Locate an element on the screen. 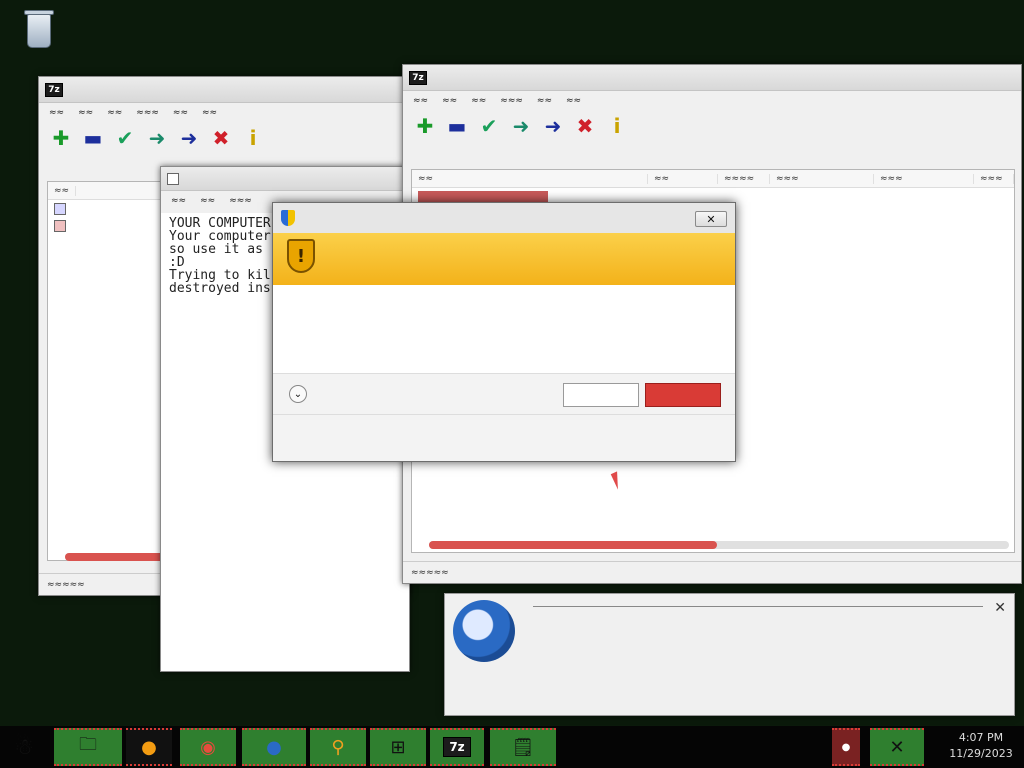 The height and width of the screenshot is (768, 1024). firefox-icon: ● is located at coordinates (149, 747).